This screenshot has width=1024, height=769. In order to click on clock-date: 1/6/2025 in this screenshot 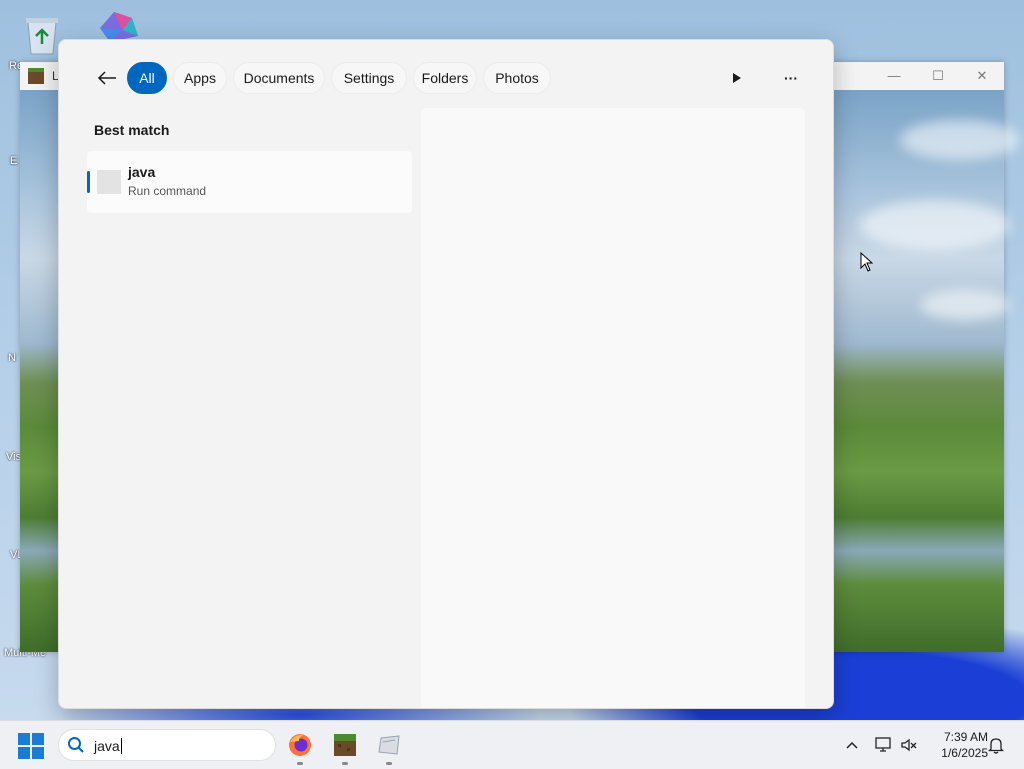, I will do `click(964, 753)`.